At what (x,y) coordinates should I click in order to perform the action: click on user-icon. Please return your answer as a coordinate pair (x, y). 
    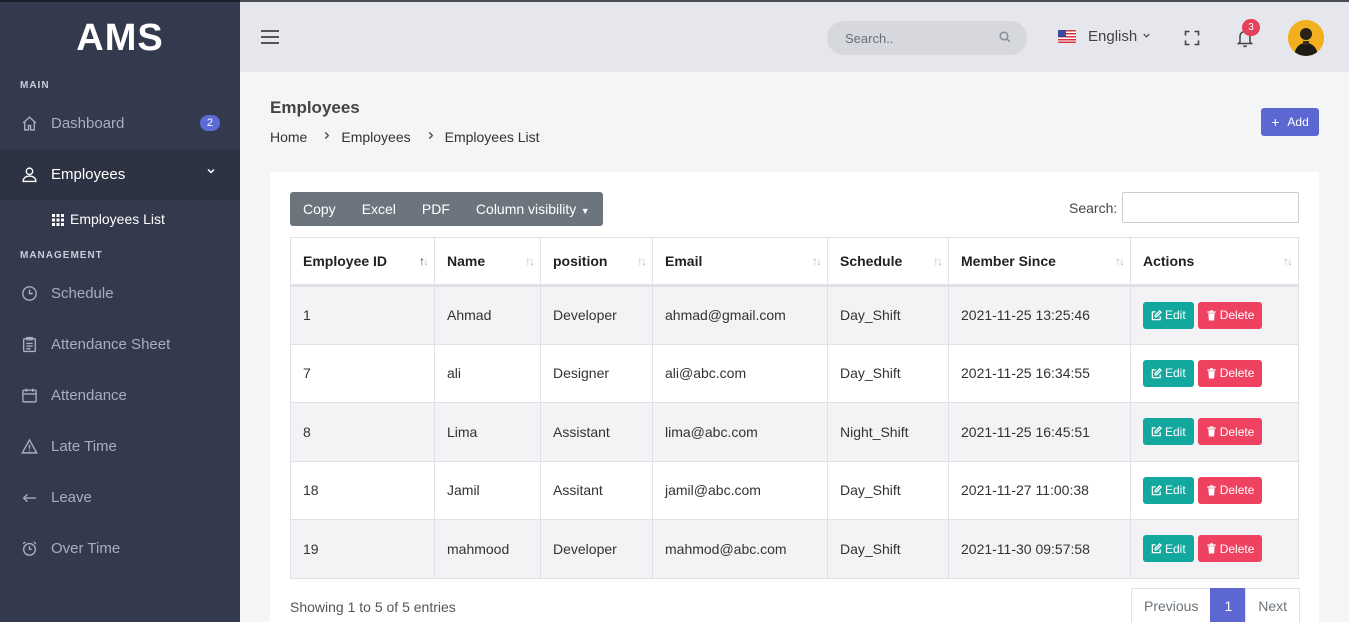
    Looking at the image, I should click on (29, 175).